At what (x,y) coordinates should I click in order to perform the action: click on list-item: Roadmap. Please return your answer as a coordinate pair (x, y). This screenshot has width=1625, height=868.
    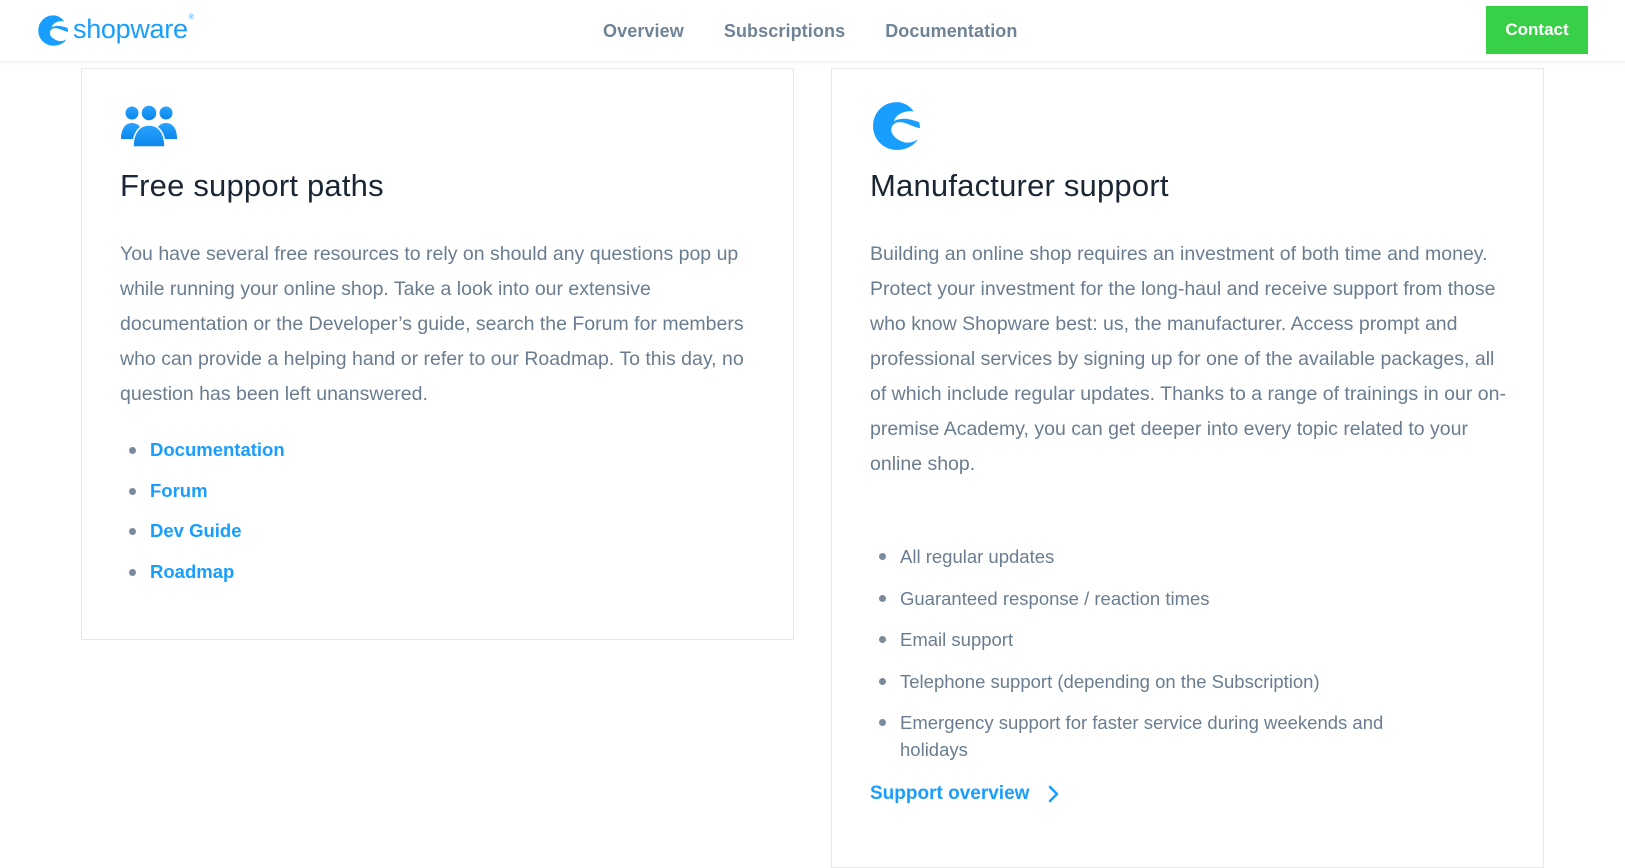
    Looking at the image, I should click on (202, 579).